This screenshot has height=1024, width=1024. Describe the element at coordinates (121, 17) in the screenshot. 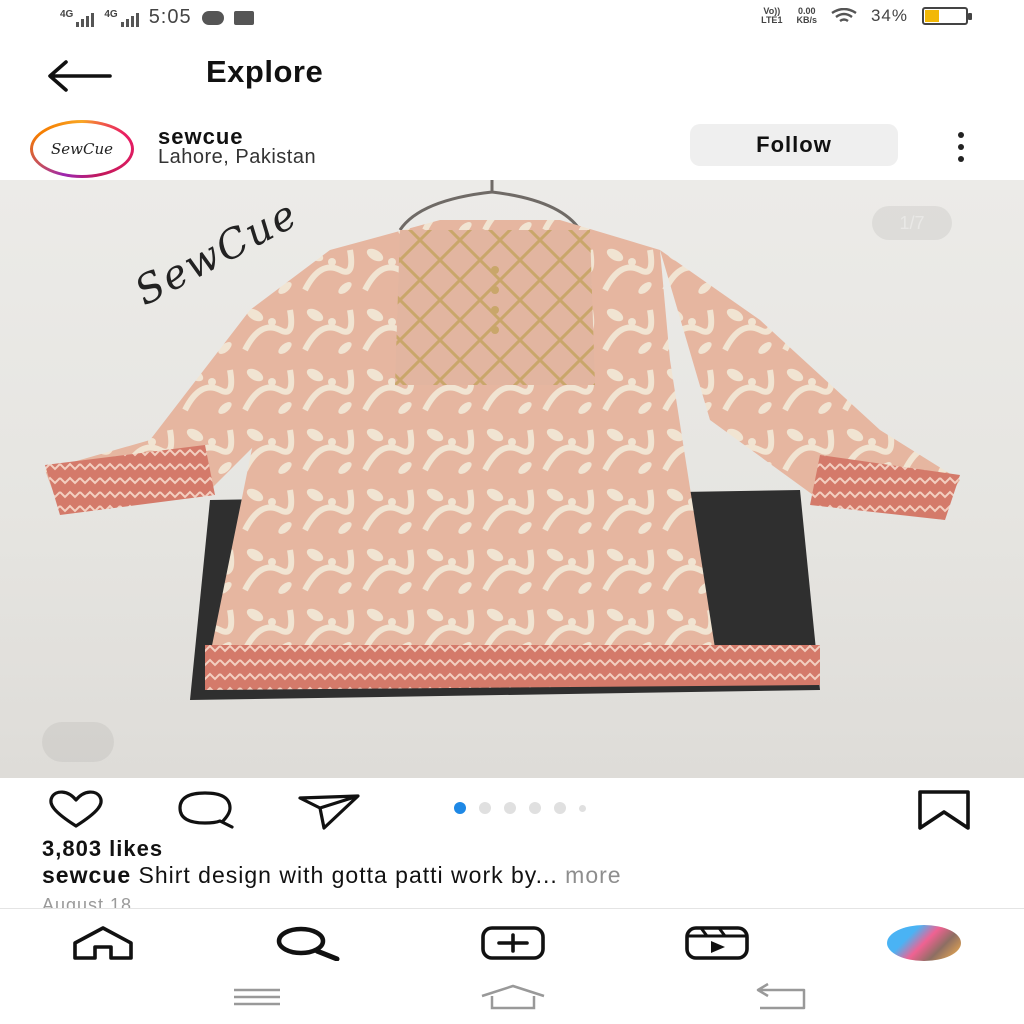

I see `signal-sim2-icon: 4G` at that location.